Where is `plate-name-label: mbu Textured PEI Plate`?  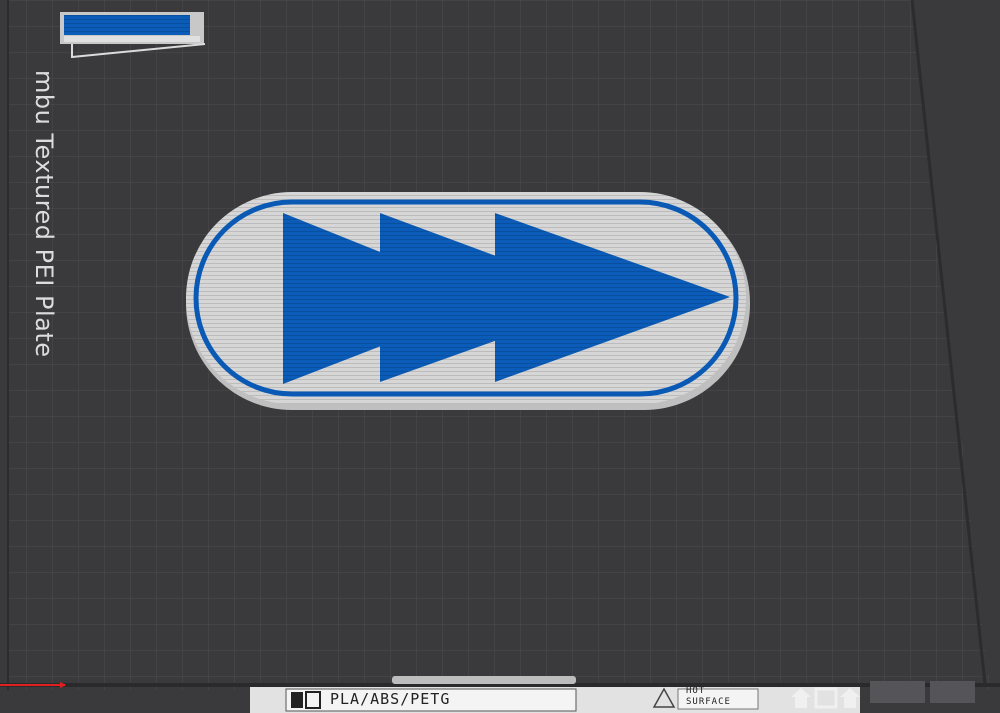 plate-name-label: mbu Textured PEI Plate is located at coordinates (44, 214).